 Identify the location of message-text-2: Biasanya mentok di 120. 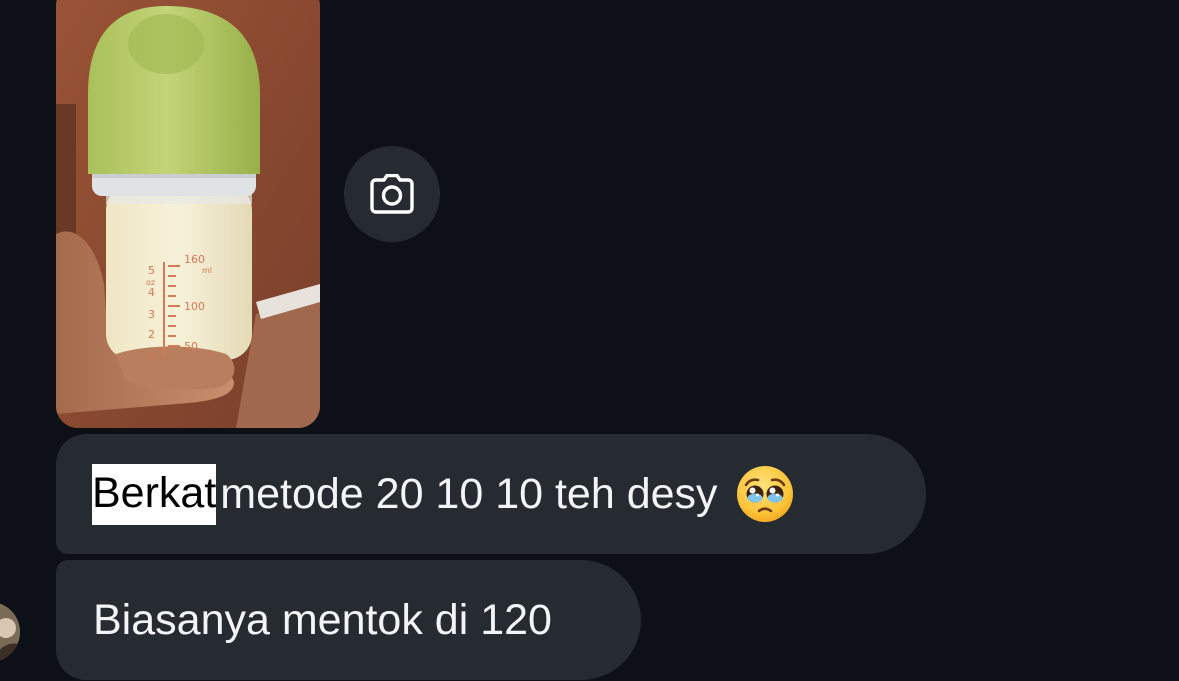
(322, 619).